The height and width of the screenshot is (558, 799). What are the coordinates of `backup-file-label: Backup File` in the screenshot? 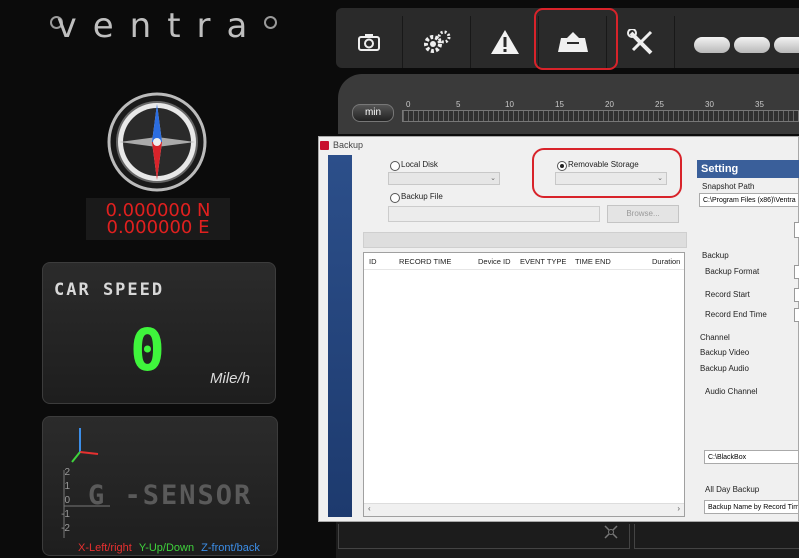 It's located at (422, 196).